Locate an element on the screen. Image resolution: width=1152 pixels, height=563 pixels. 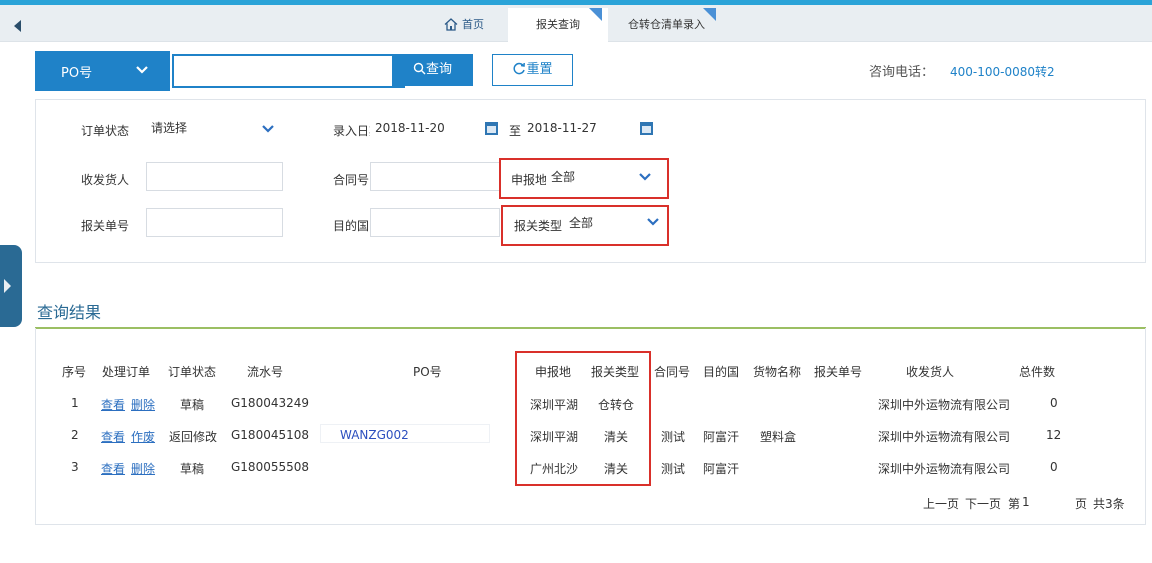
declare-place-select: 全部 is located at coordinates (602, 178).